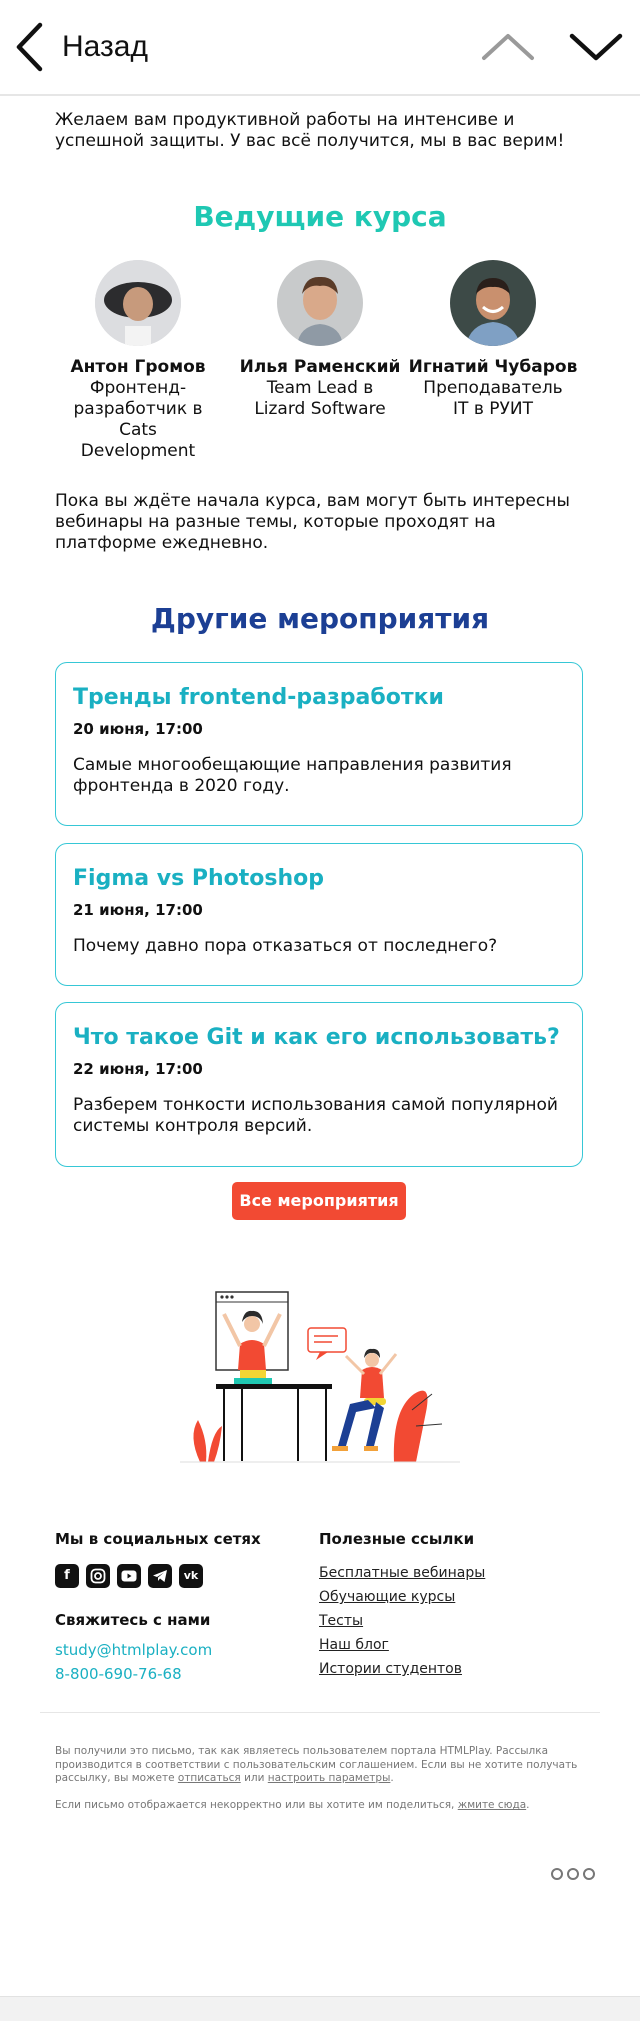 The height and width of the screenshot is (2021, 640). Describe the element at coordinates (133, 1620) in the screenshot. I see `contact-title: Свяжитесь с нами` at that location.